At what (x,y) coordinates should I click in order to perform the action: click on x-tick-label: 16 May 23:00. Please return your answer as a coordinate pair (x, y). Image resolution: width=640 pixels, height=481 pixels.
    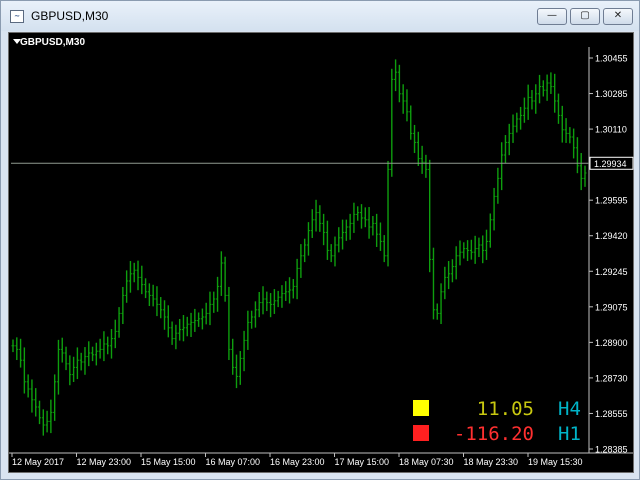
    Looking at the image, I should click on (297, 462).